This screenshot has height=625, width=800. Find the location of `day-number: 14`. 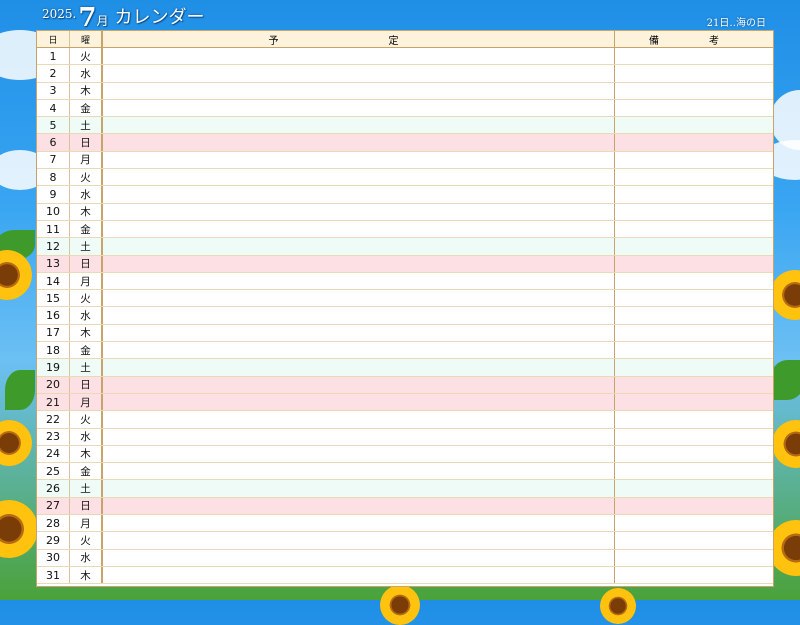

day-number: 14 is located at coordinates (53, 281).